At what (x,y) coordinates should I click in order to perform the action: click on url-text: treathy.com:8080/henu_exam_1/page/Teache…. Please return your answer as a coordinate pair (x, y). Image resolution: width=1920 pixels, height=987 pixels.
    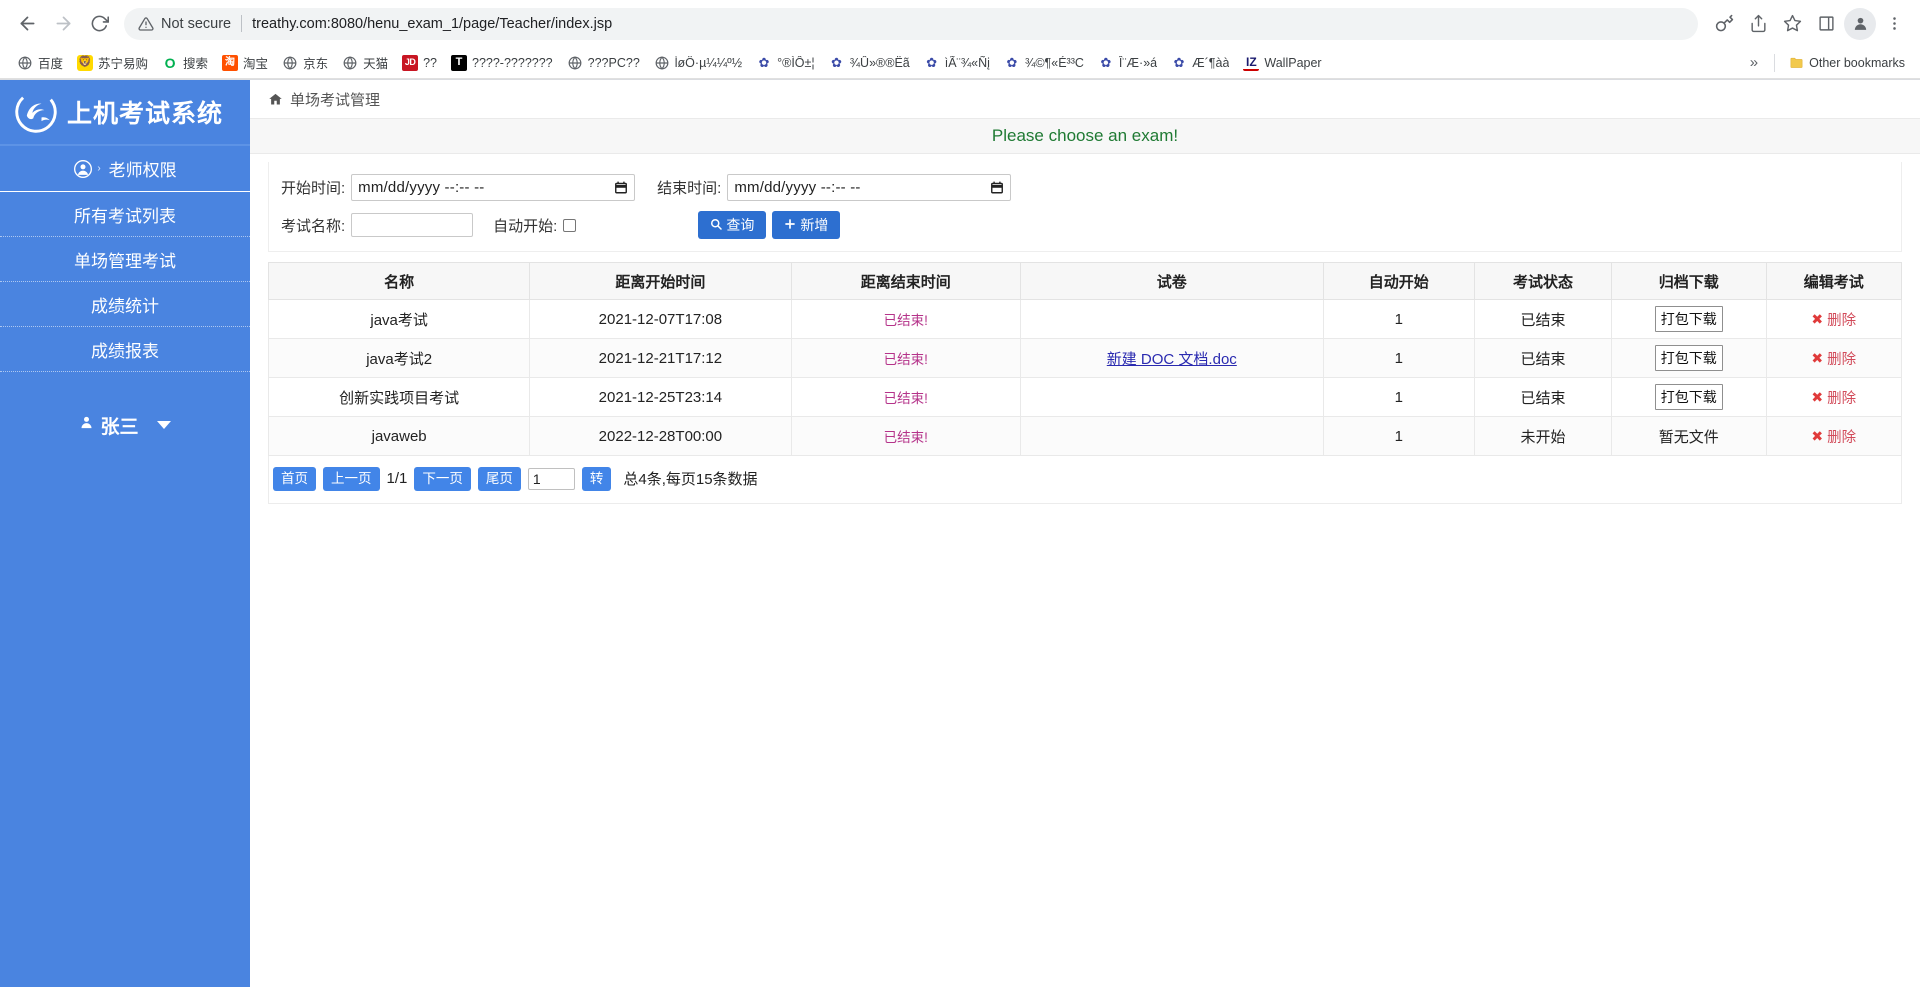
    Looking at the image, I should click on (432, 24).